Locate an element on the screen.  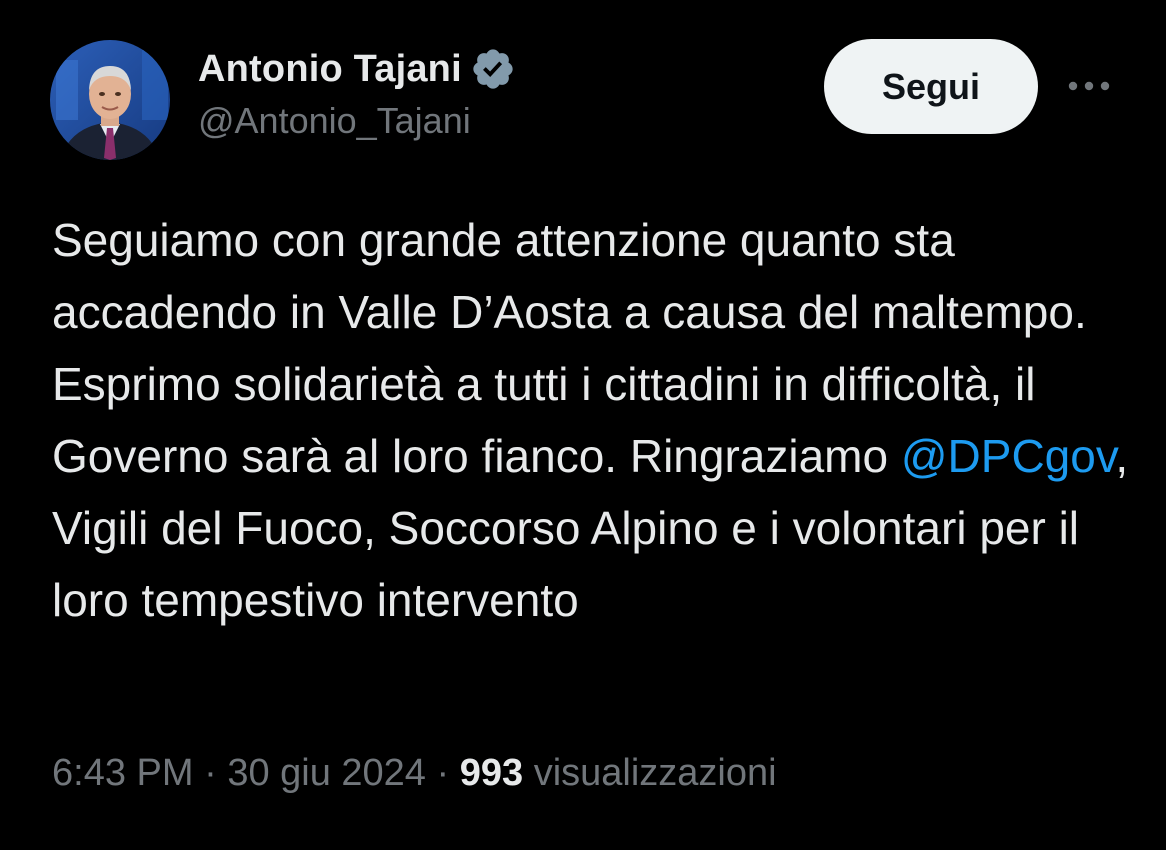
tweet-time: 6:43 PM is located at coordinates (123, 773).